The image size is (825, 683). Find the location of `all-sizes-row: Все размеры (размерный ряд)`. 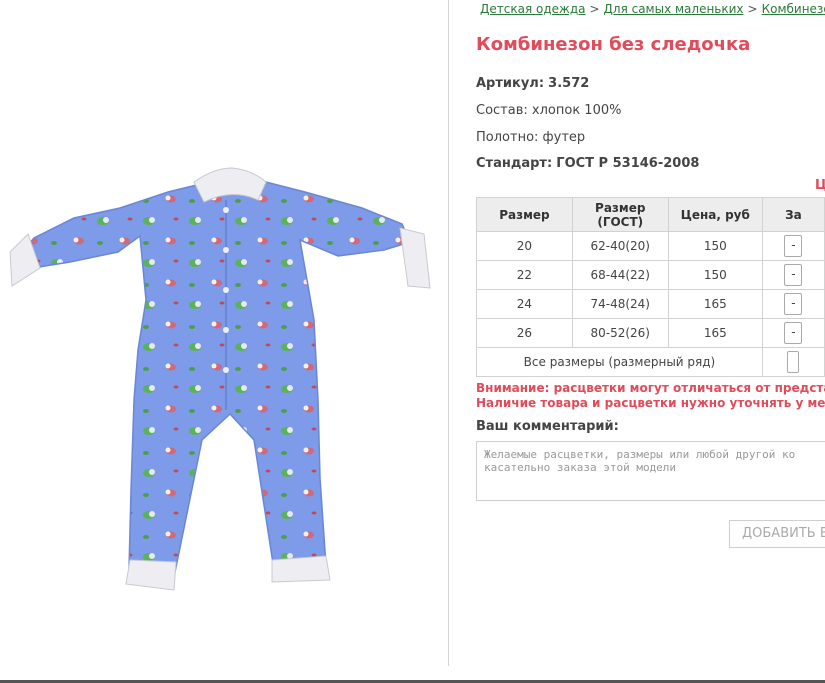

all-sizes-row: Все размеры (размерный ряд) is located at coordinates (650, 362).